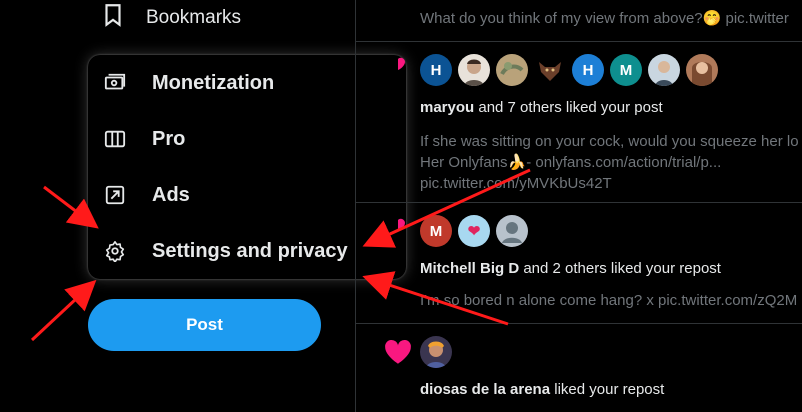  I want to click on avatar: ❤, so click(474, 231).